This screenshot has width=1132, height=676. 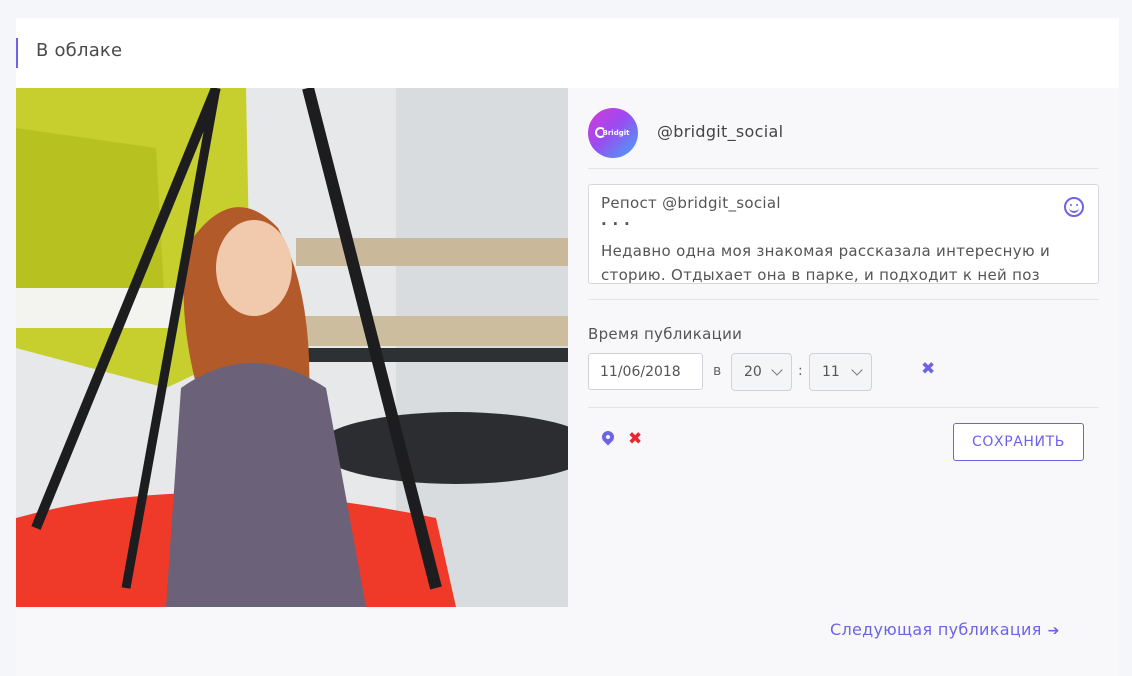 I want to click on hour-value: 20, so click(x=753, y=372).